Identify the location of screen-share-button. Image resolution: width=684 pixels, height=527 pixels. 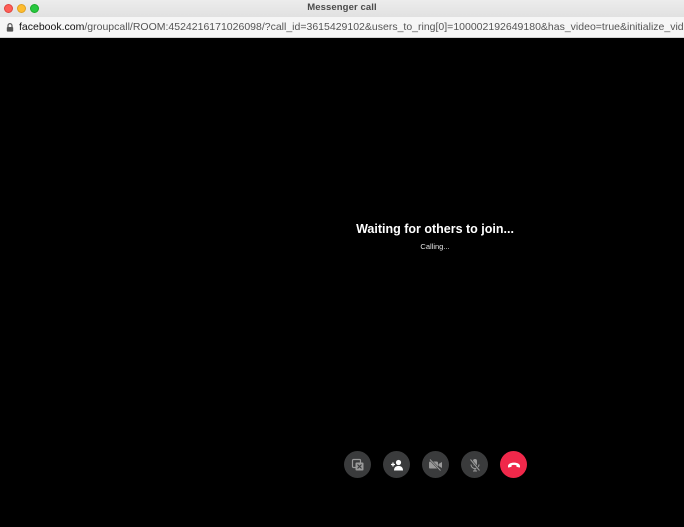
(357, 464).